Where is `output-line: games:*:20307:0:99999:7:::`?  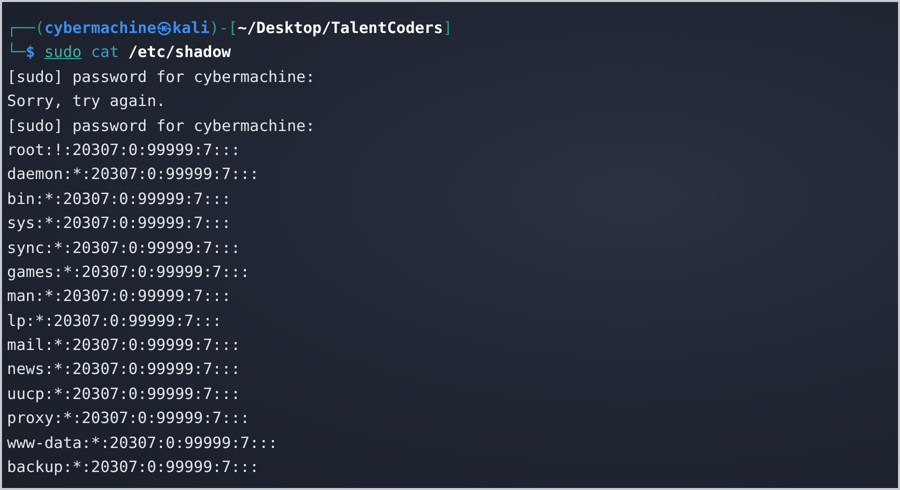
output-line: games:*:20307:0:99999:7::: is located at coordinates (129, 272).